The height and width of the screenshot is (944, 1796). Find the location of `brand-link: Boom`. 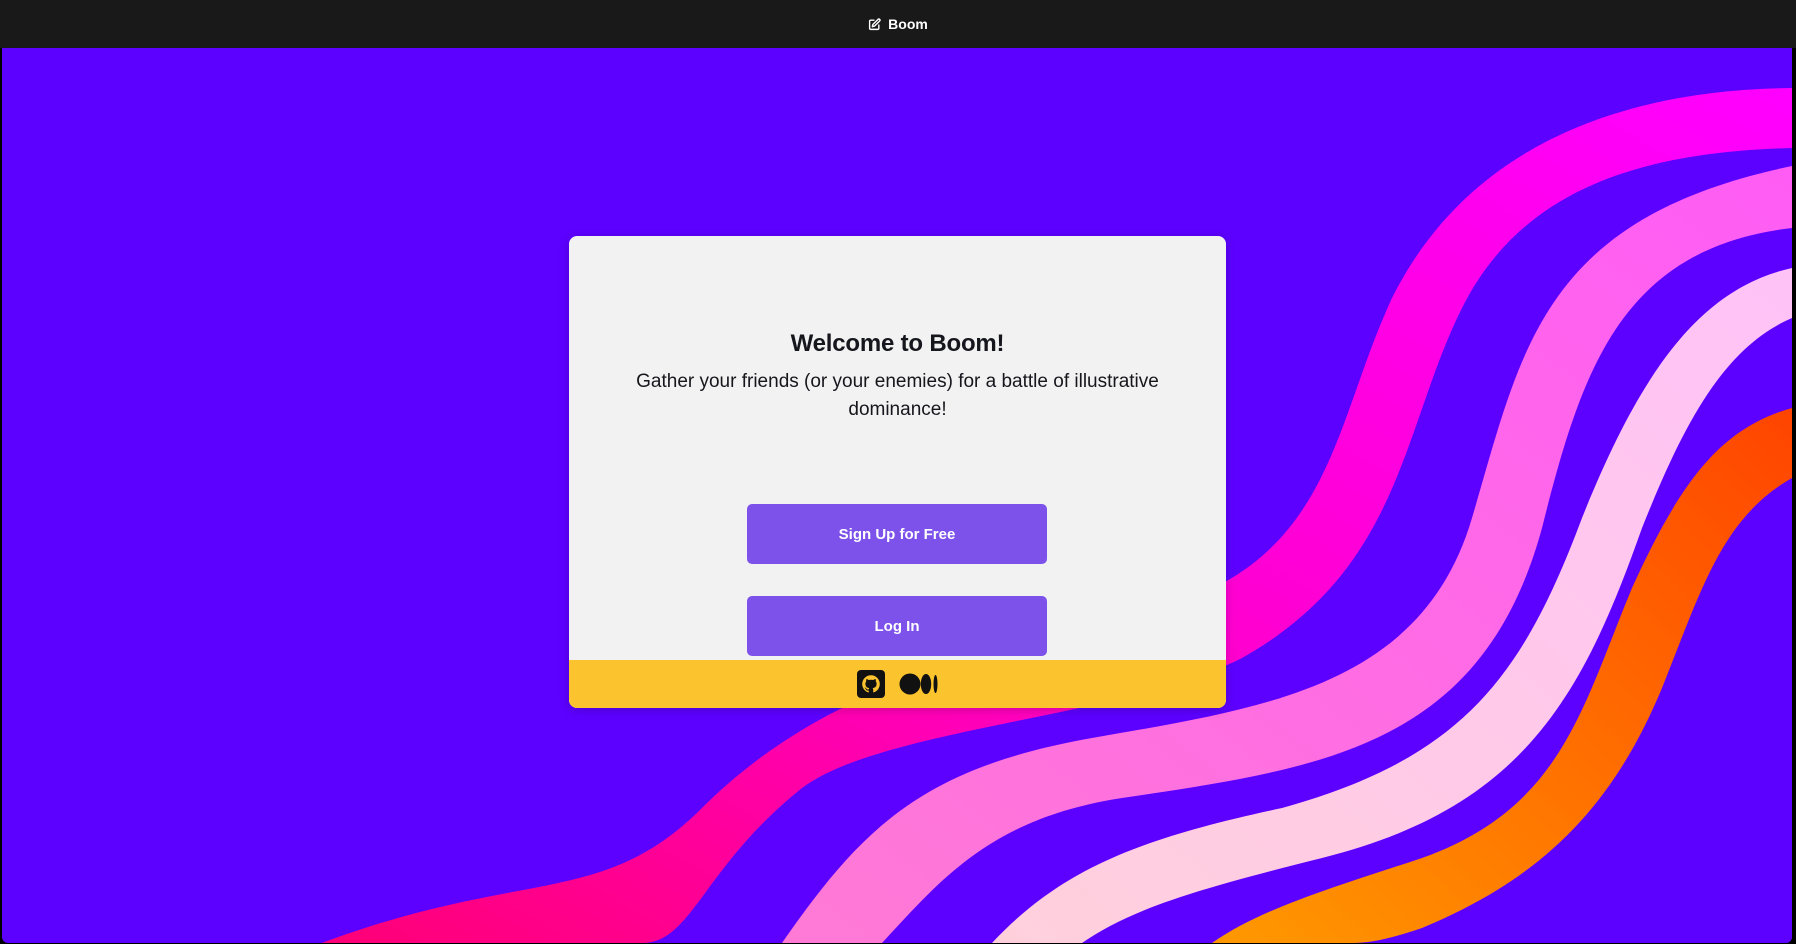

brand-link: Boom is located at coordinates (898, 24).